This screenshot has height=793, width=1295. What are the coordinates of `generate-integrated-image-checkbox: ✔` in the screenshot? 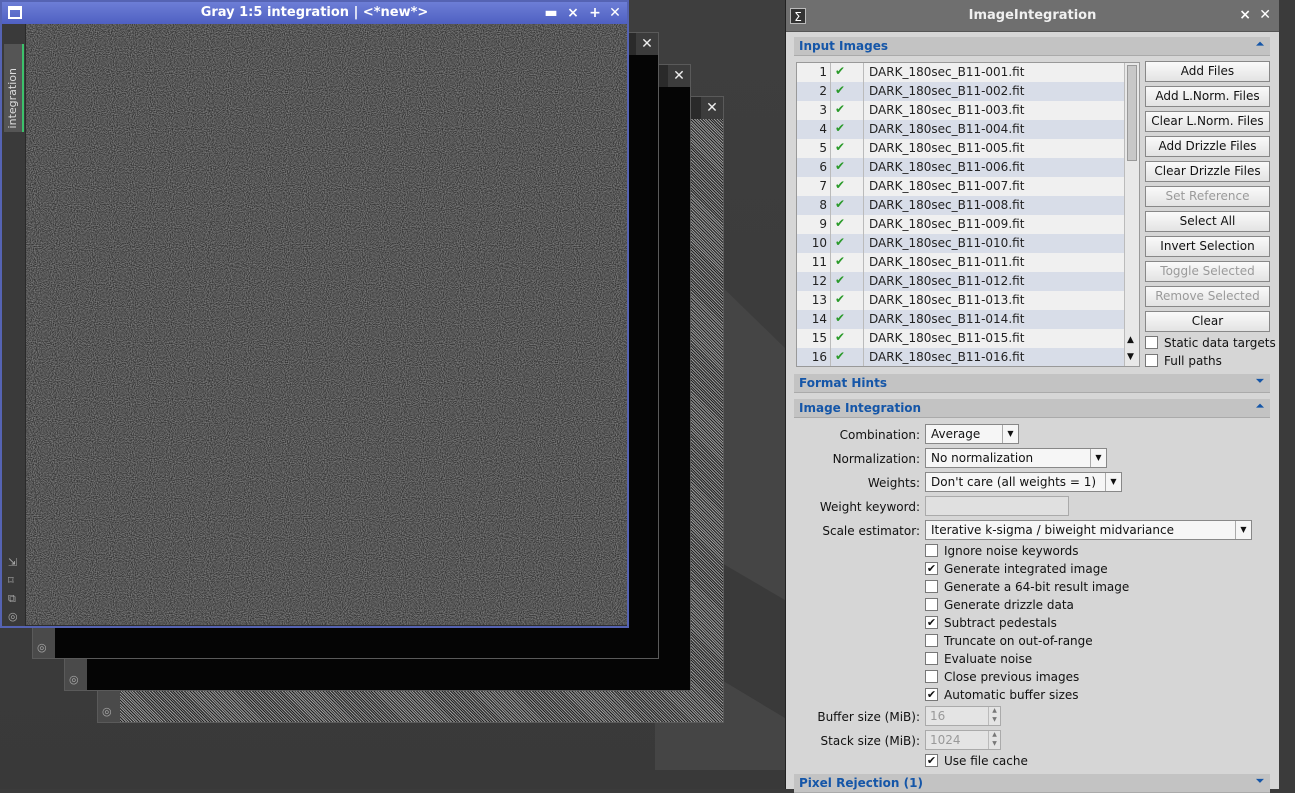 It's located at (931, 568).